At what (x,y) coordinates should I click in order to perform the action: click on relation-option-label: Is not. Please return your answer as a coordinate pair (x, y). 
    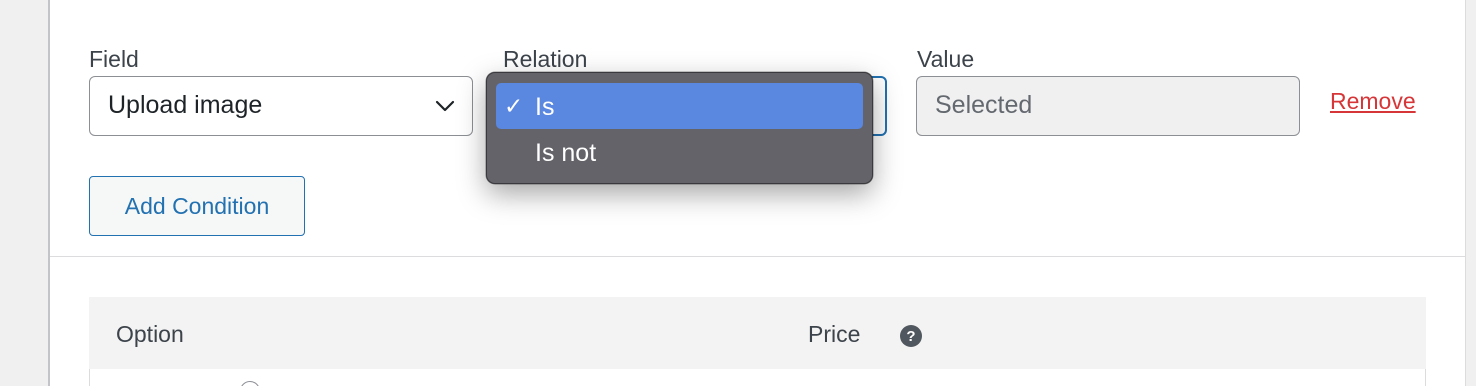
    Looking at the image, I should click on (566, 153).